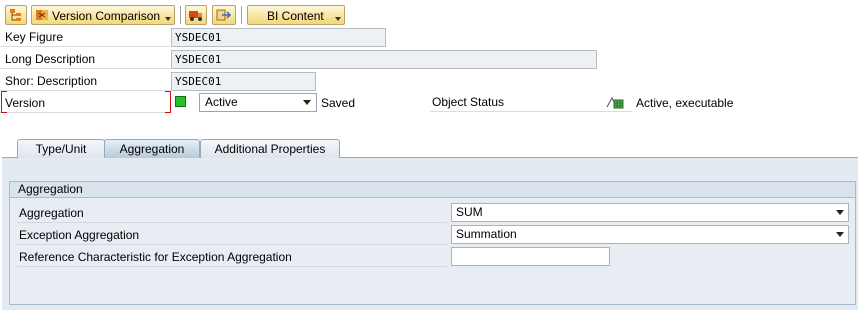 The image size is (858, 310). What do you see at coordinates (232, 235) in the screenshot?
I see `exception-aggregation-label: Exception Aggregation` at bounding box center [232, 235].